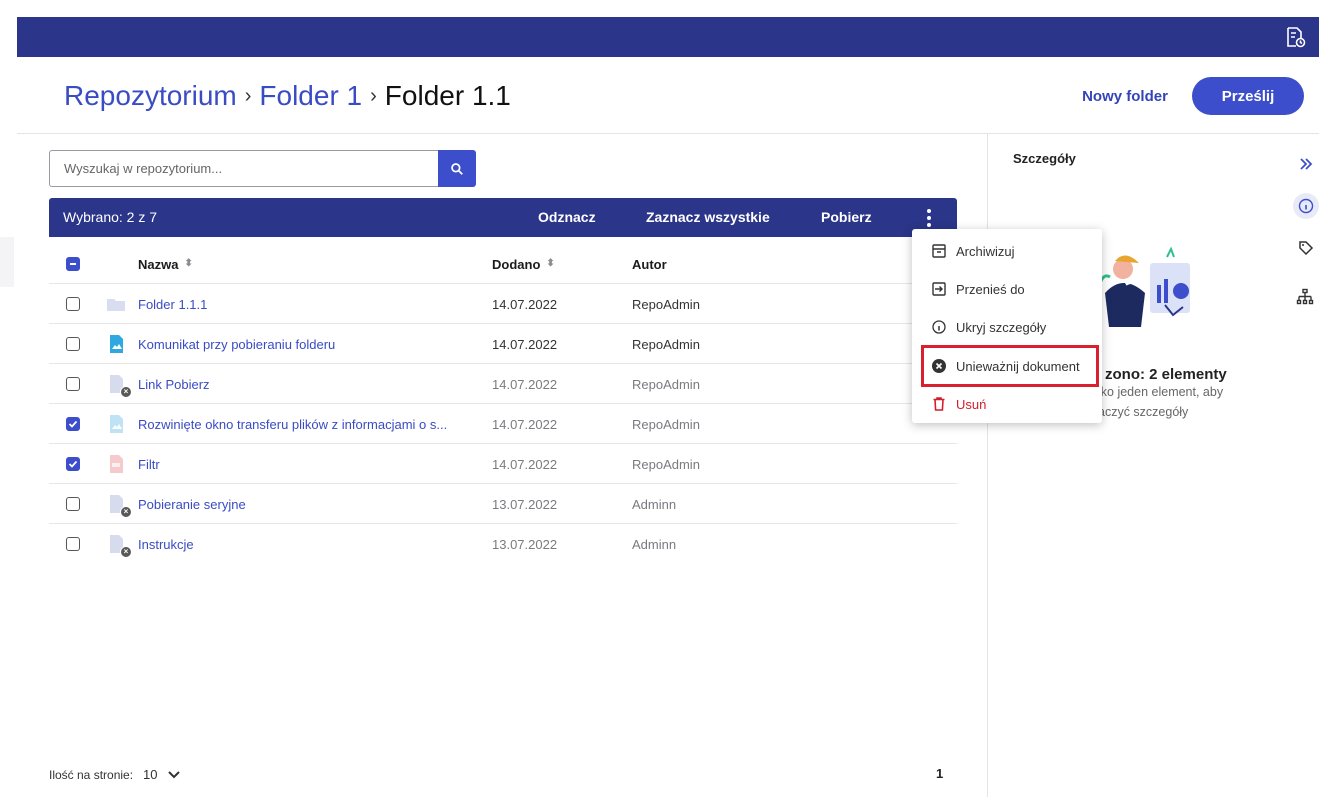  Describe the element at coordinates (567, 217) in the screenshot. I see `deselect-button: Odznacz` at that location.